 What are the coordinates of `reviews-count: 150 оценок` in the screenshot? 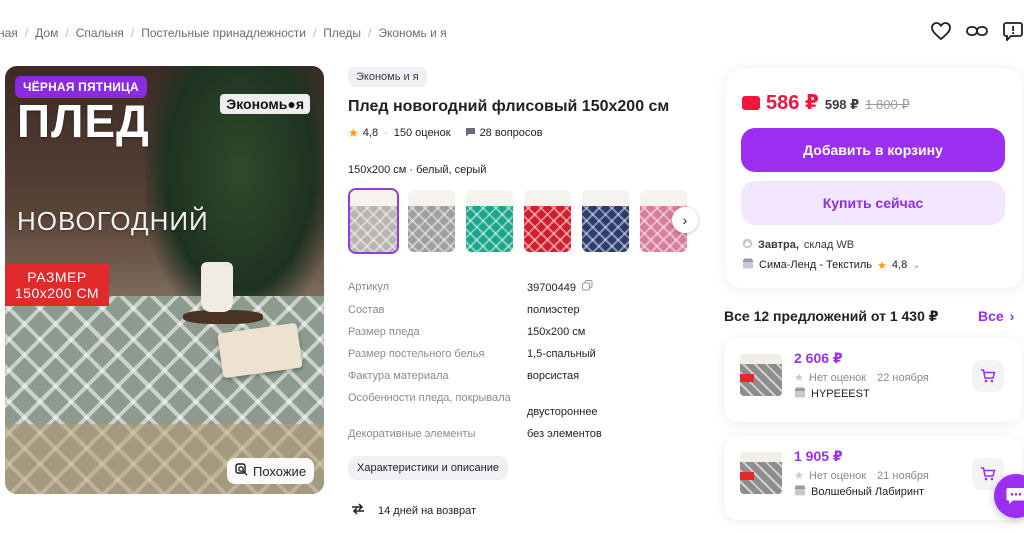 It's located at (422, 133).